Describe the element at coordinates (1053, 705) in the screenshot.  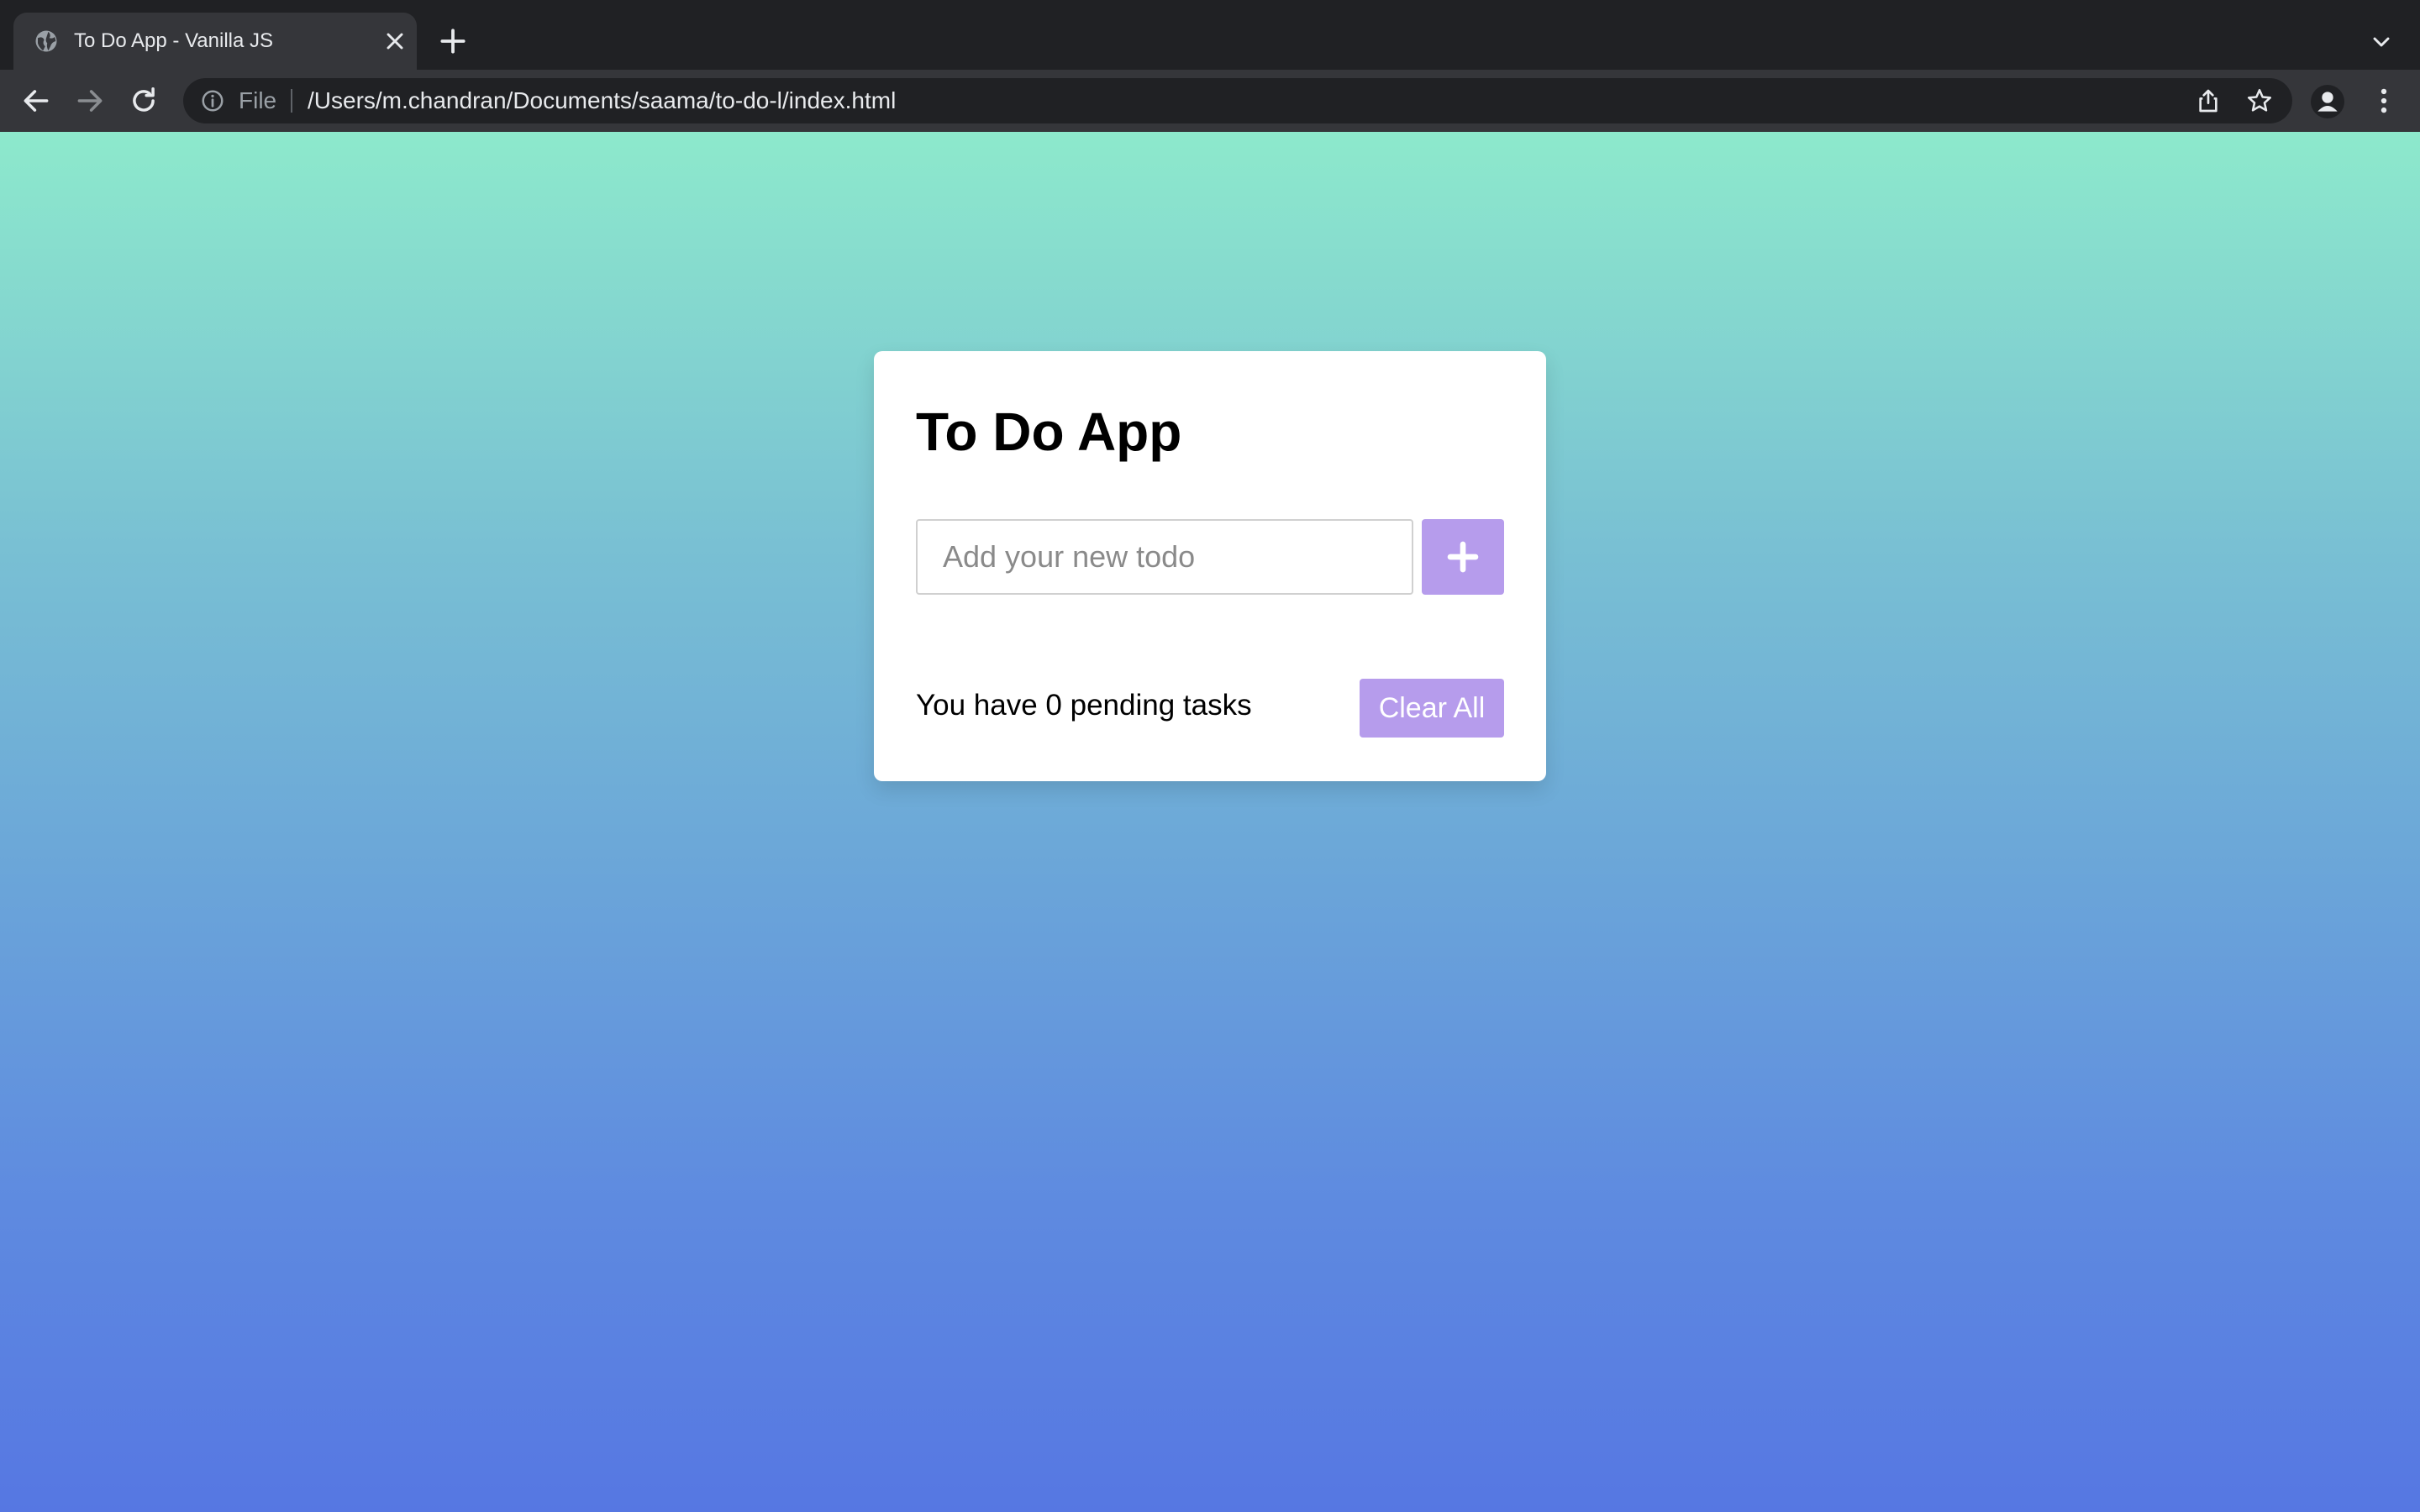
I see `pending-count: 0` at that location.